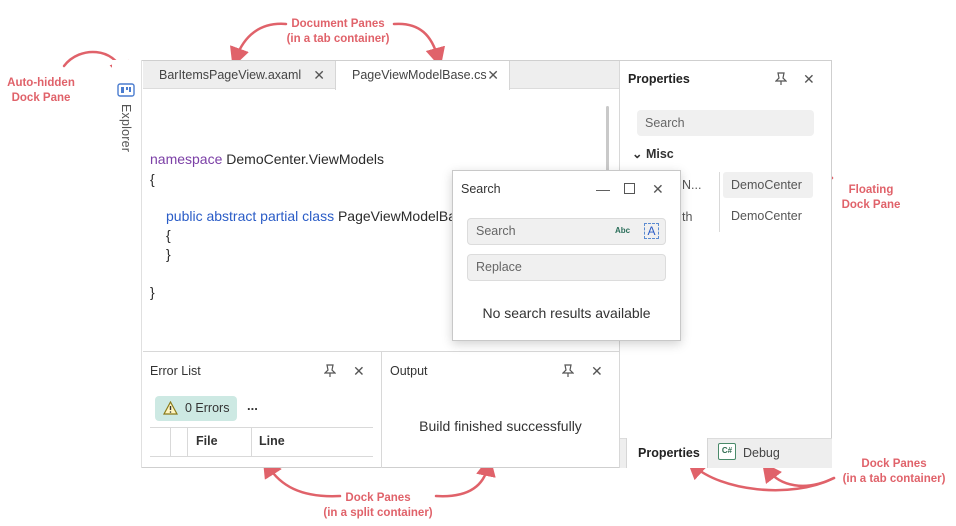 The width and height of the screenshot is (956, 526). What do you see at coordinates (622, 230) in the screenshot?
I see `match-case-toggle: Abc` at bounding box center [622, 230].